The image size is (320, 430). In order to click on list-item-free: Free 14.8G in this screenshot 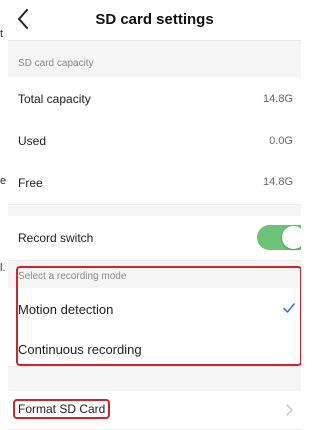, I will do `click(154, 183)`.